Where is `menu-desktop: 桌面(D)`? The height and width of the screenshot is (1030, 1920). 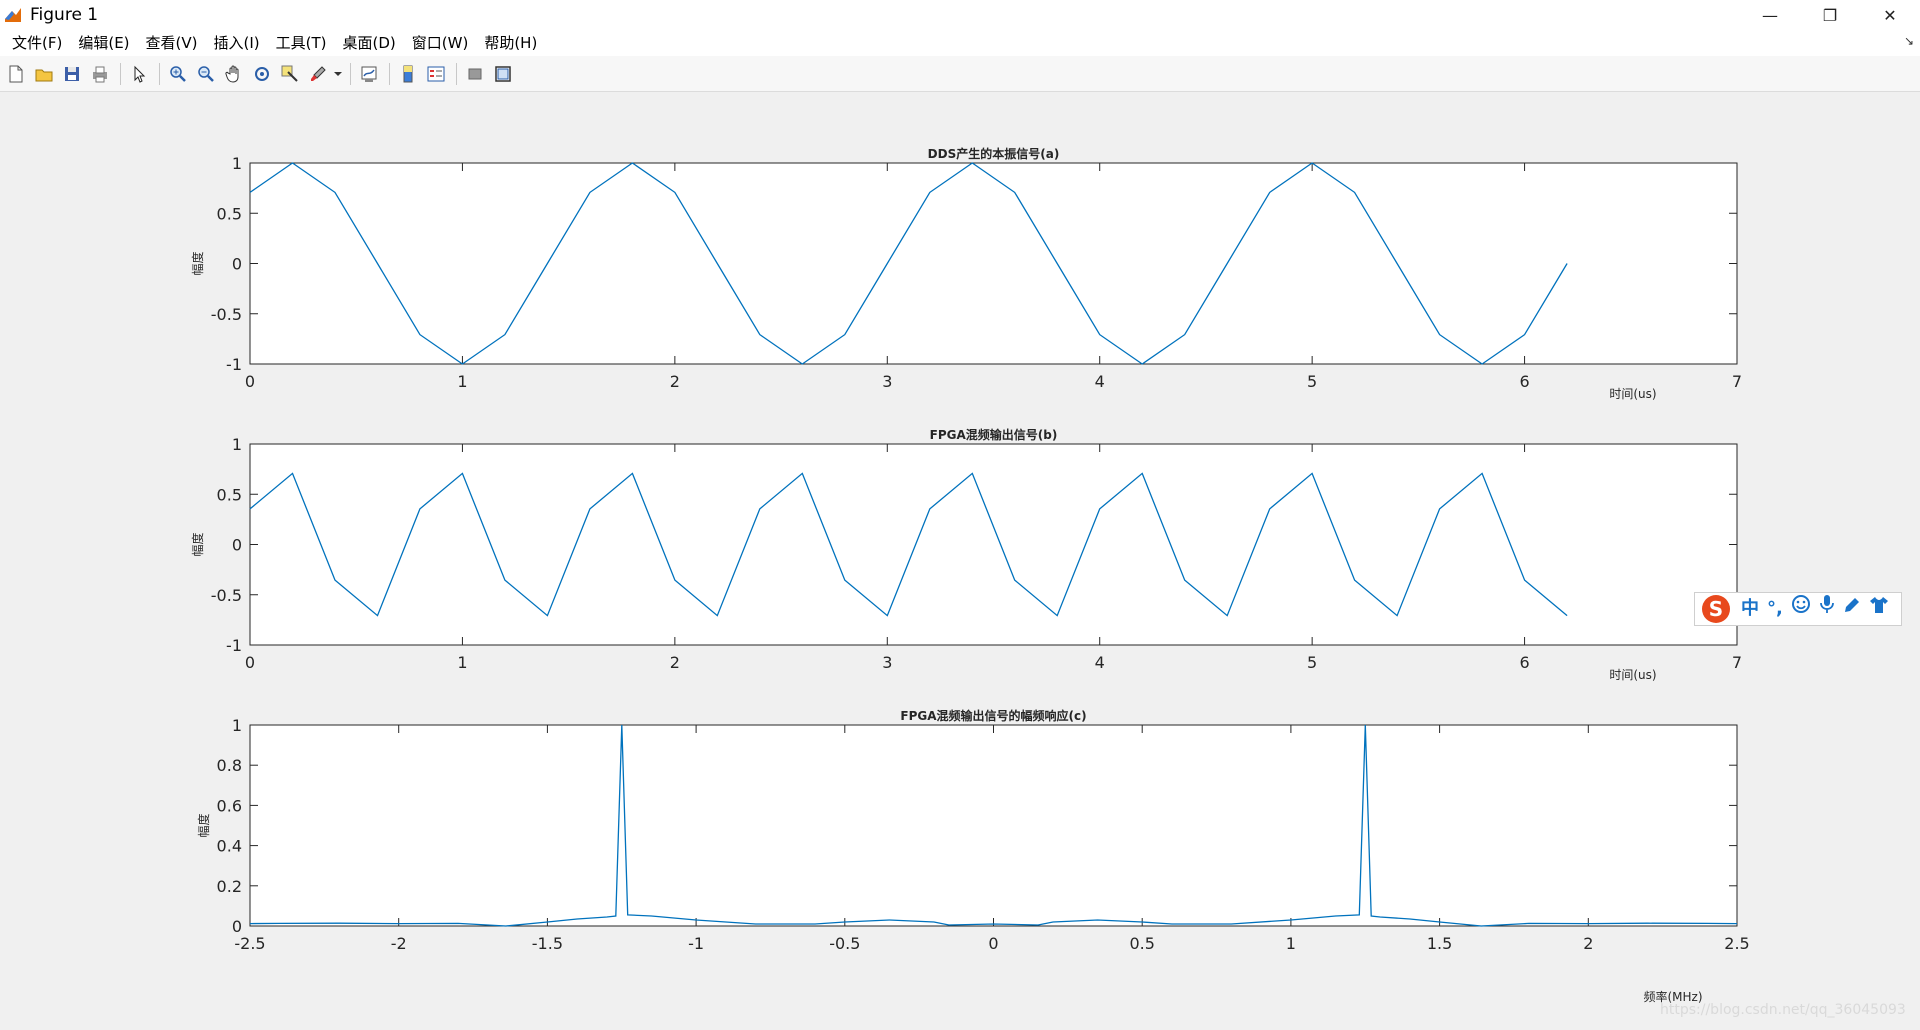
menu-desktop: 桌面(D) is located at coordinates (369, 43).